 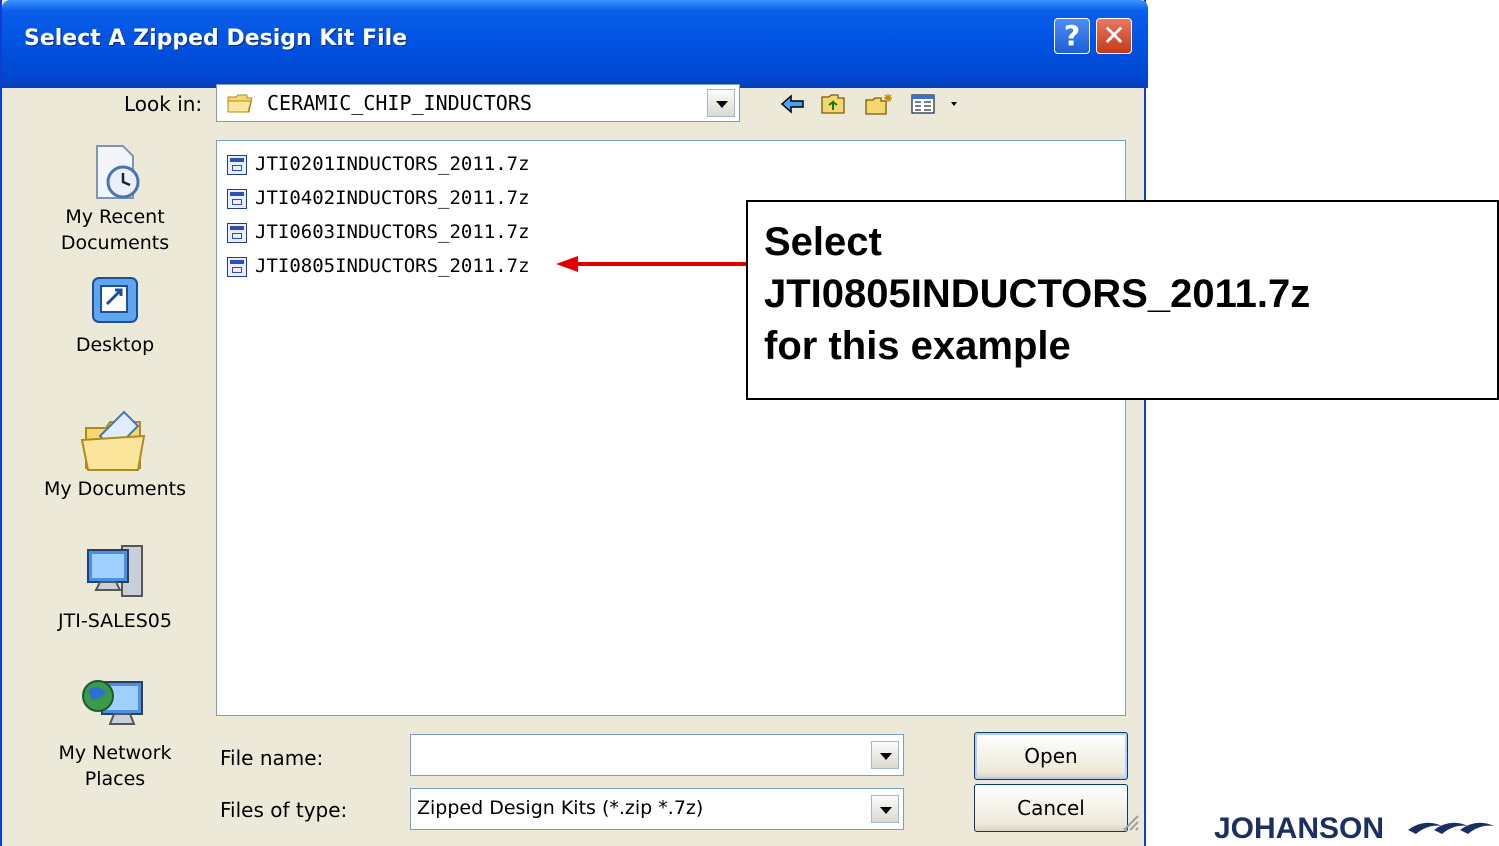 I want to click on filename-input, so click(x=657, y=755).